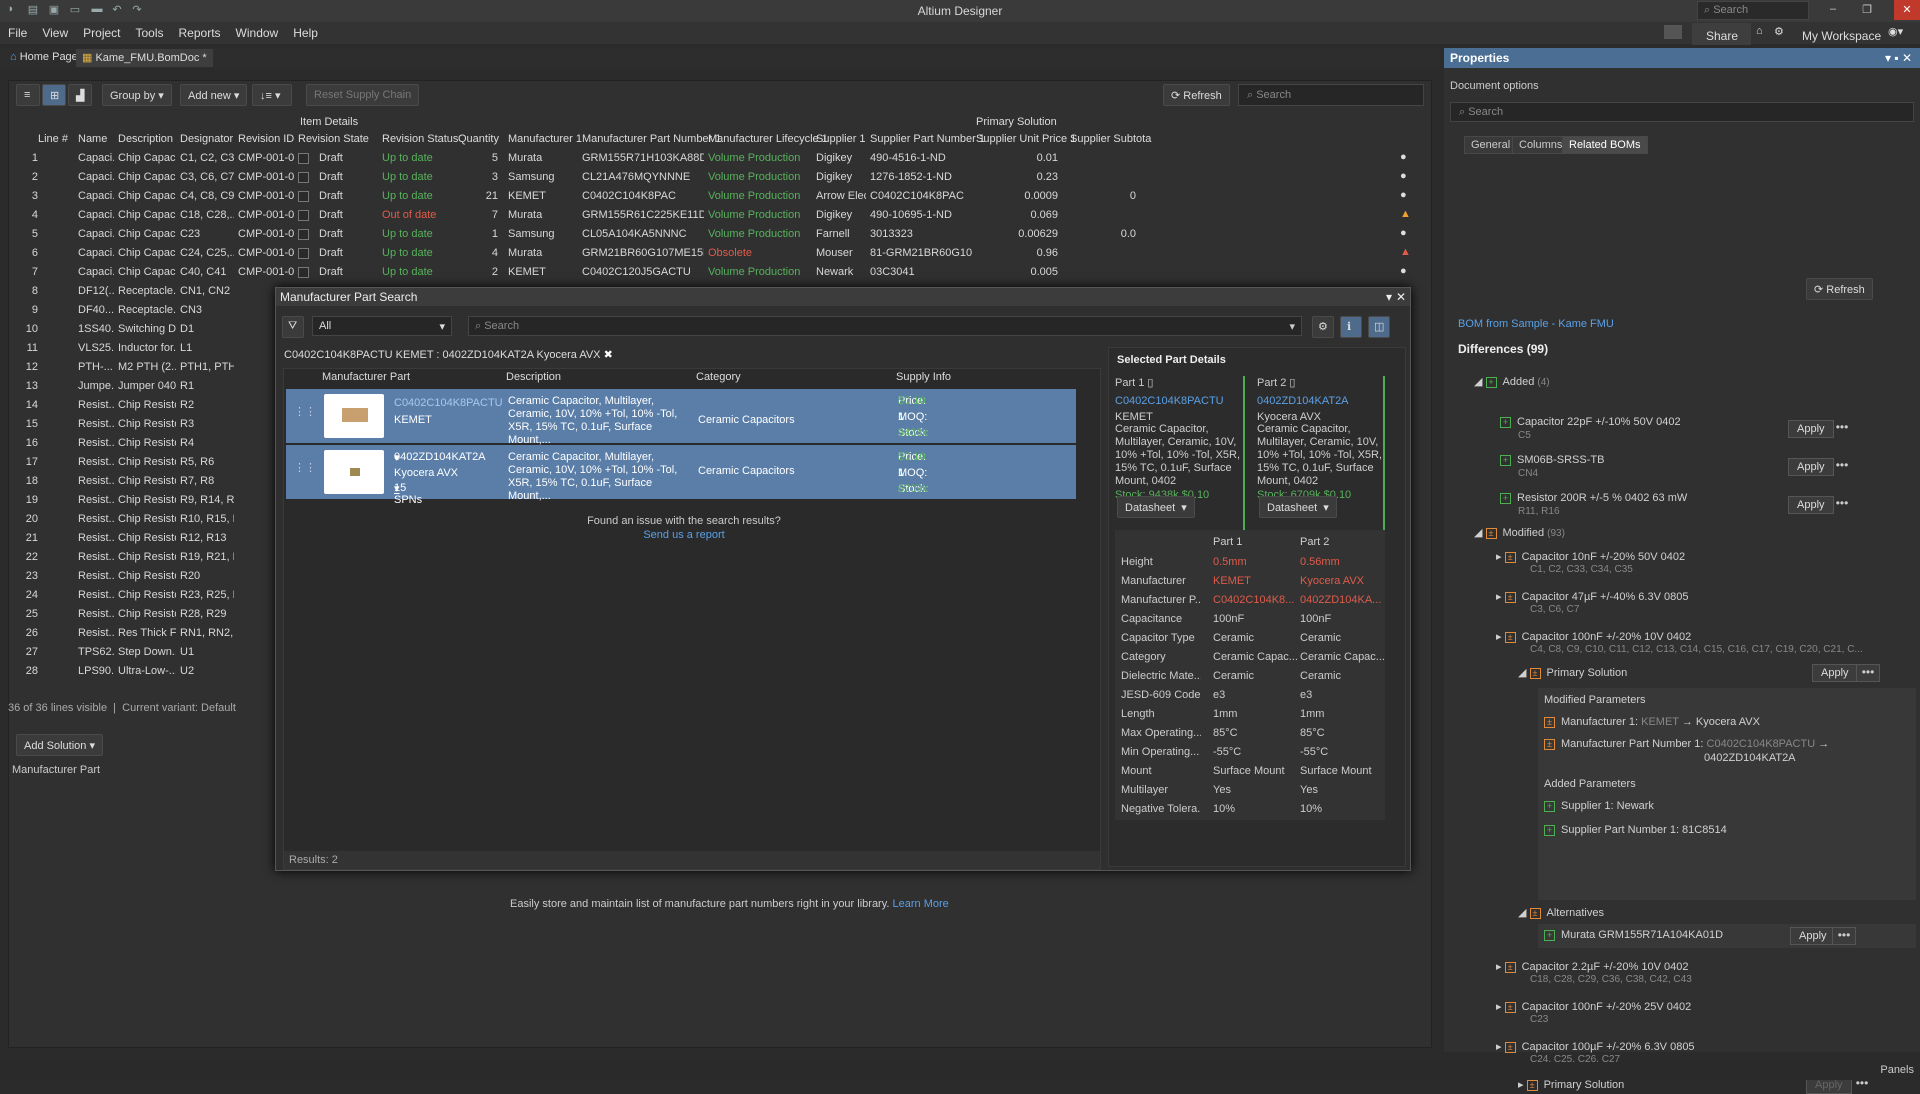  What do you see at coordinates (1867, 10) in the screenshot?
I see `restore-icon: ❐` at bounding box center [1867, 10].